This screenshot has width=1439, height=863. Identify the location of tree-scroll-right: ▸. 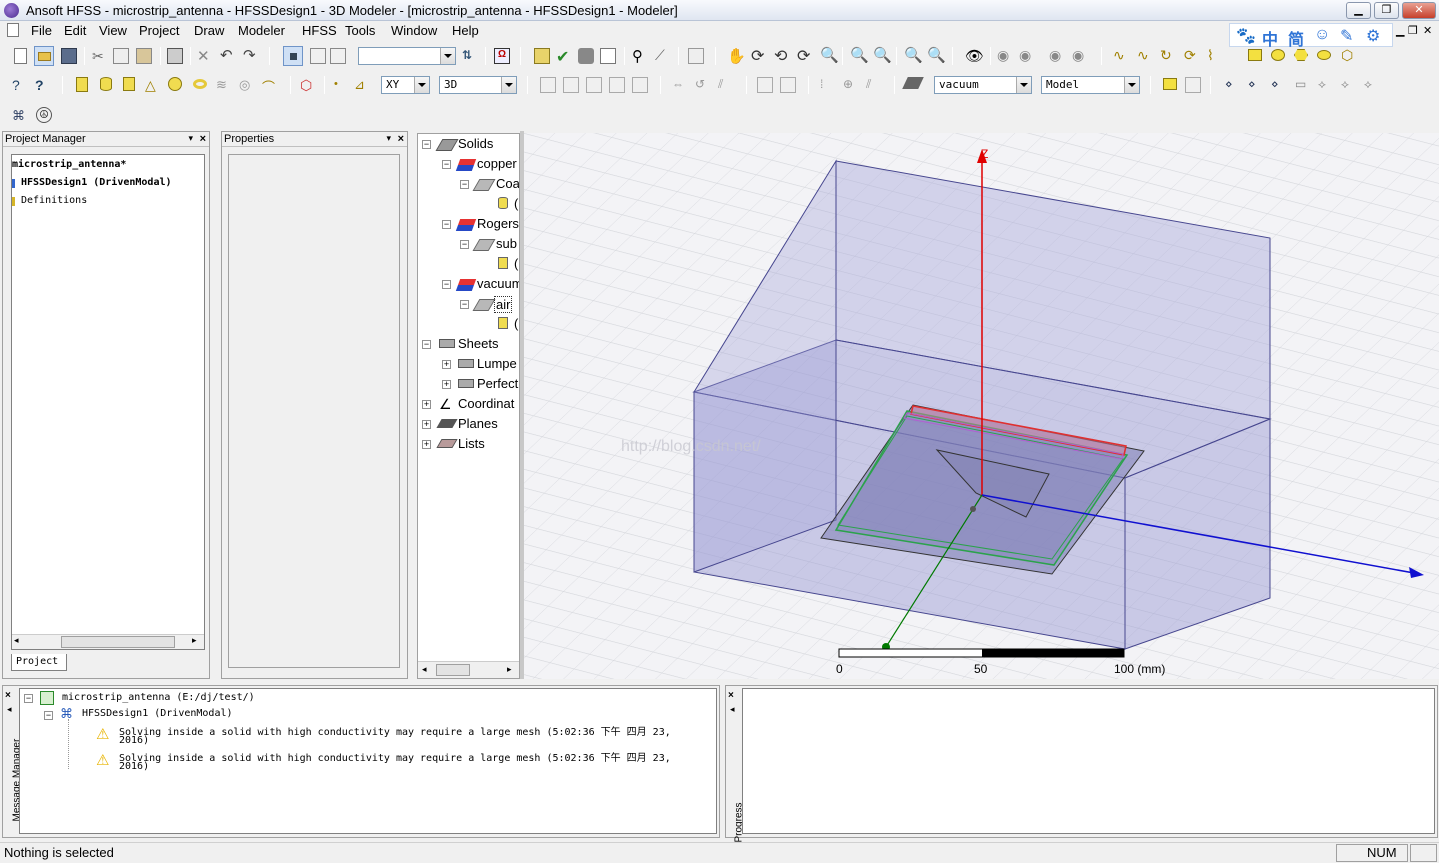
(509, 669).